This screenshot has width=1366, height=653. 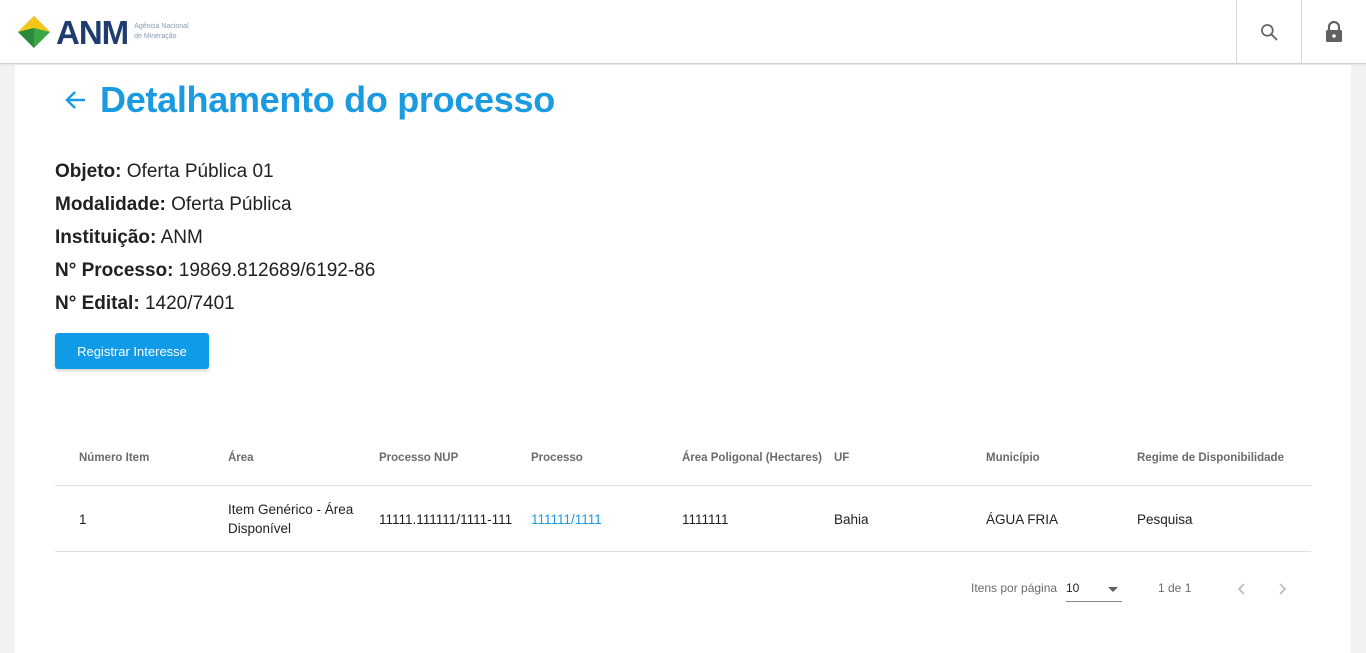 I want to click on info-value: Oferta Pública 01, so click(x=200, y=171).